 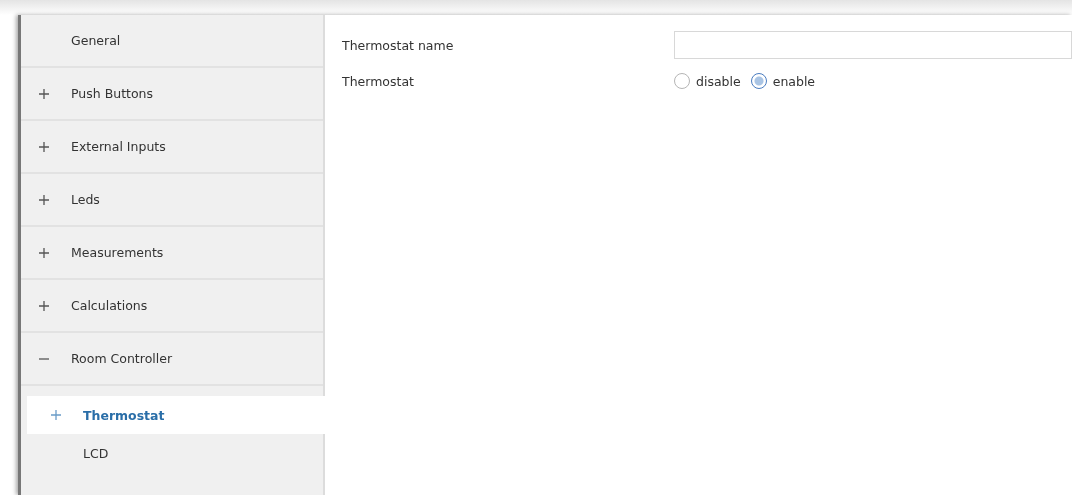 I want to click on text-field, so click(x=873, y=45).